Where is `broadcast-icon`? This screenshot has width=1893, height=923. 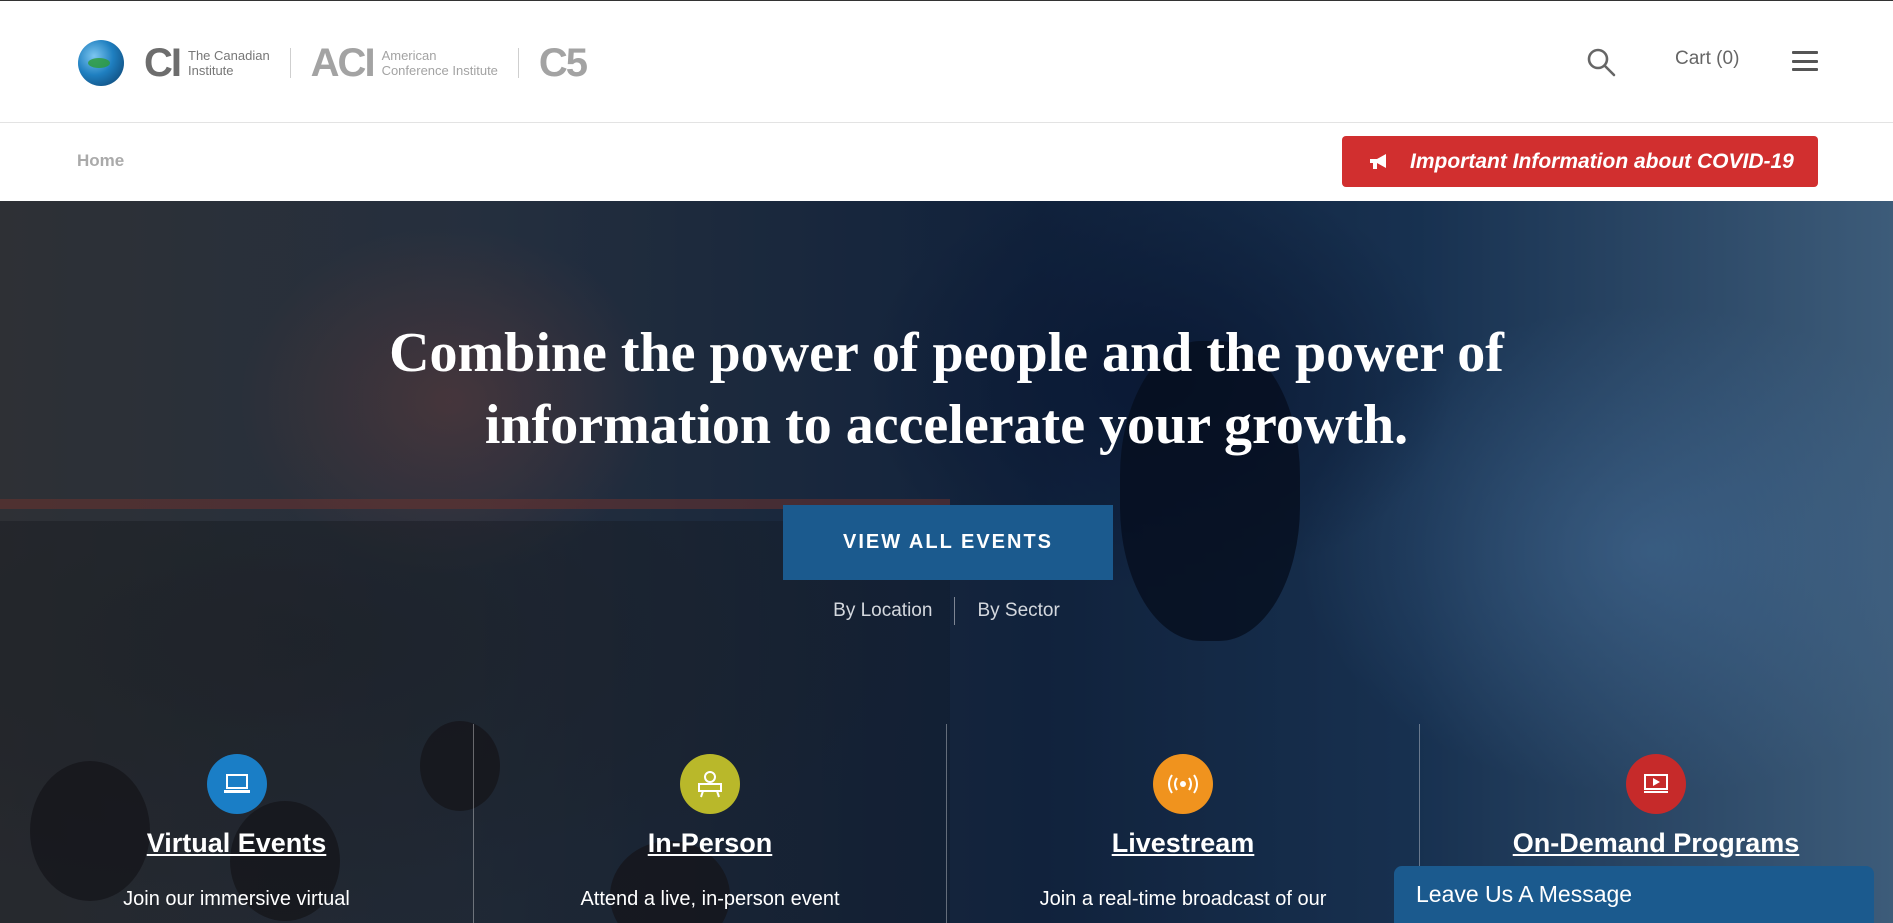
broadcast-icon is located at coordinates (1183, 784).